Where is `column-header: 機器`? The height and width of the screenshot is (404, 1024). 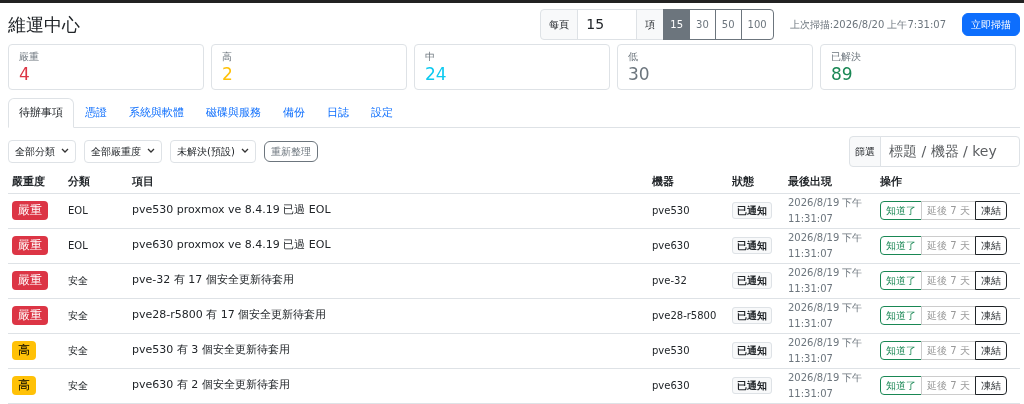
column-header: 機器 is located at coordinates (688, 181).